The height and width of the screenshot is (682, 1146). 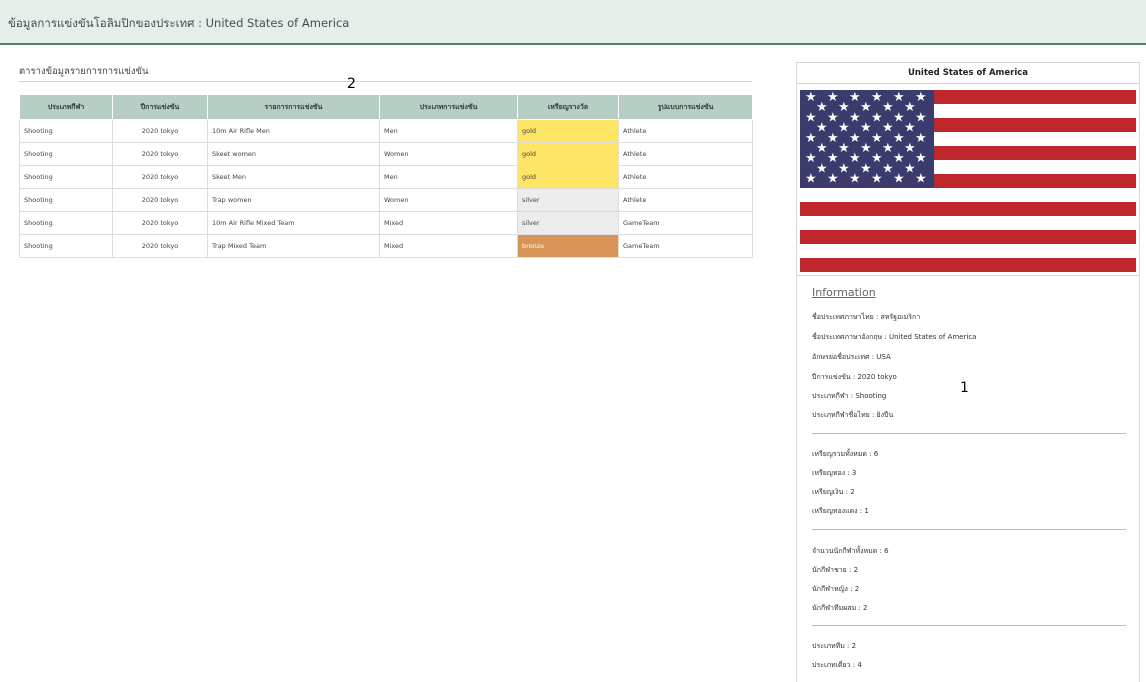 What do you see at coordinates (293, 131) in the screenshot?
I see `cell-event: 10m Air Rifle Men` at bounding box center [293, 131].